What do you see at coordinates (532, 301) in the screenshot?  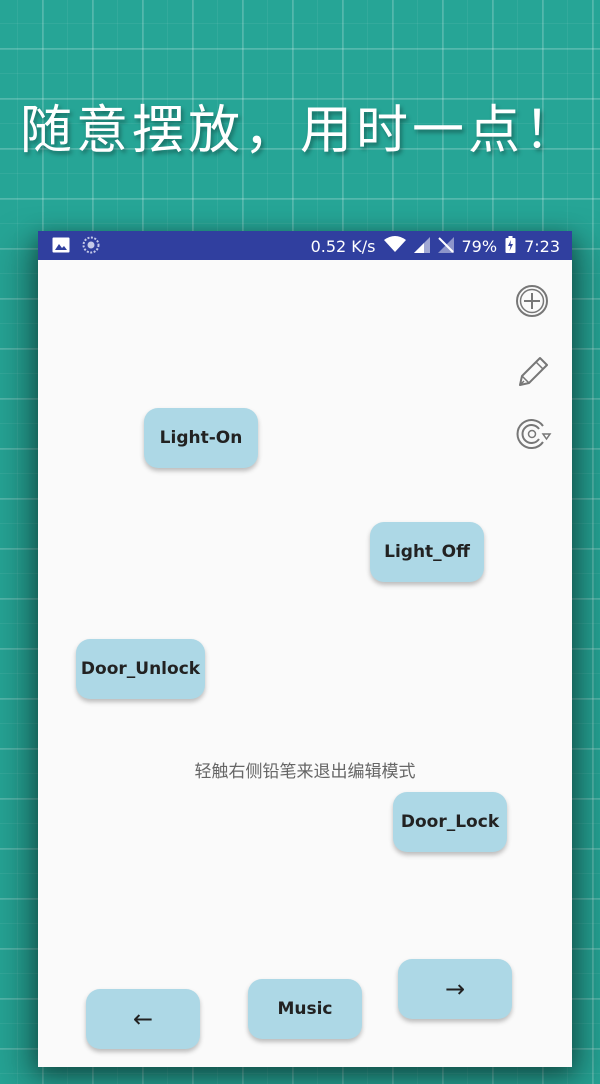 I see `add-circle-icon` at bounding box center [532, 301].